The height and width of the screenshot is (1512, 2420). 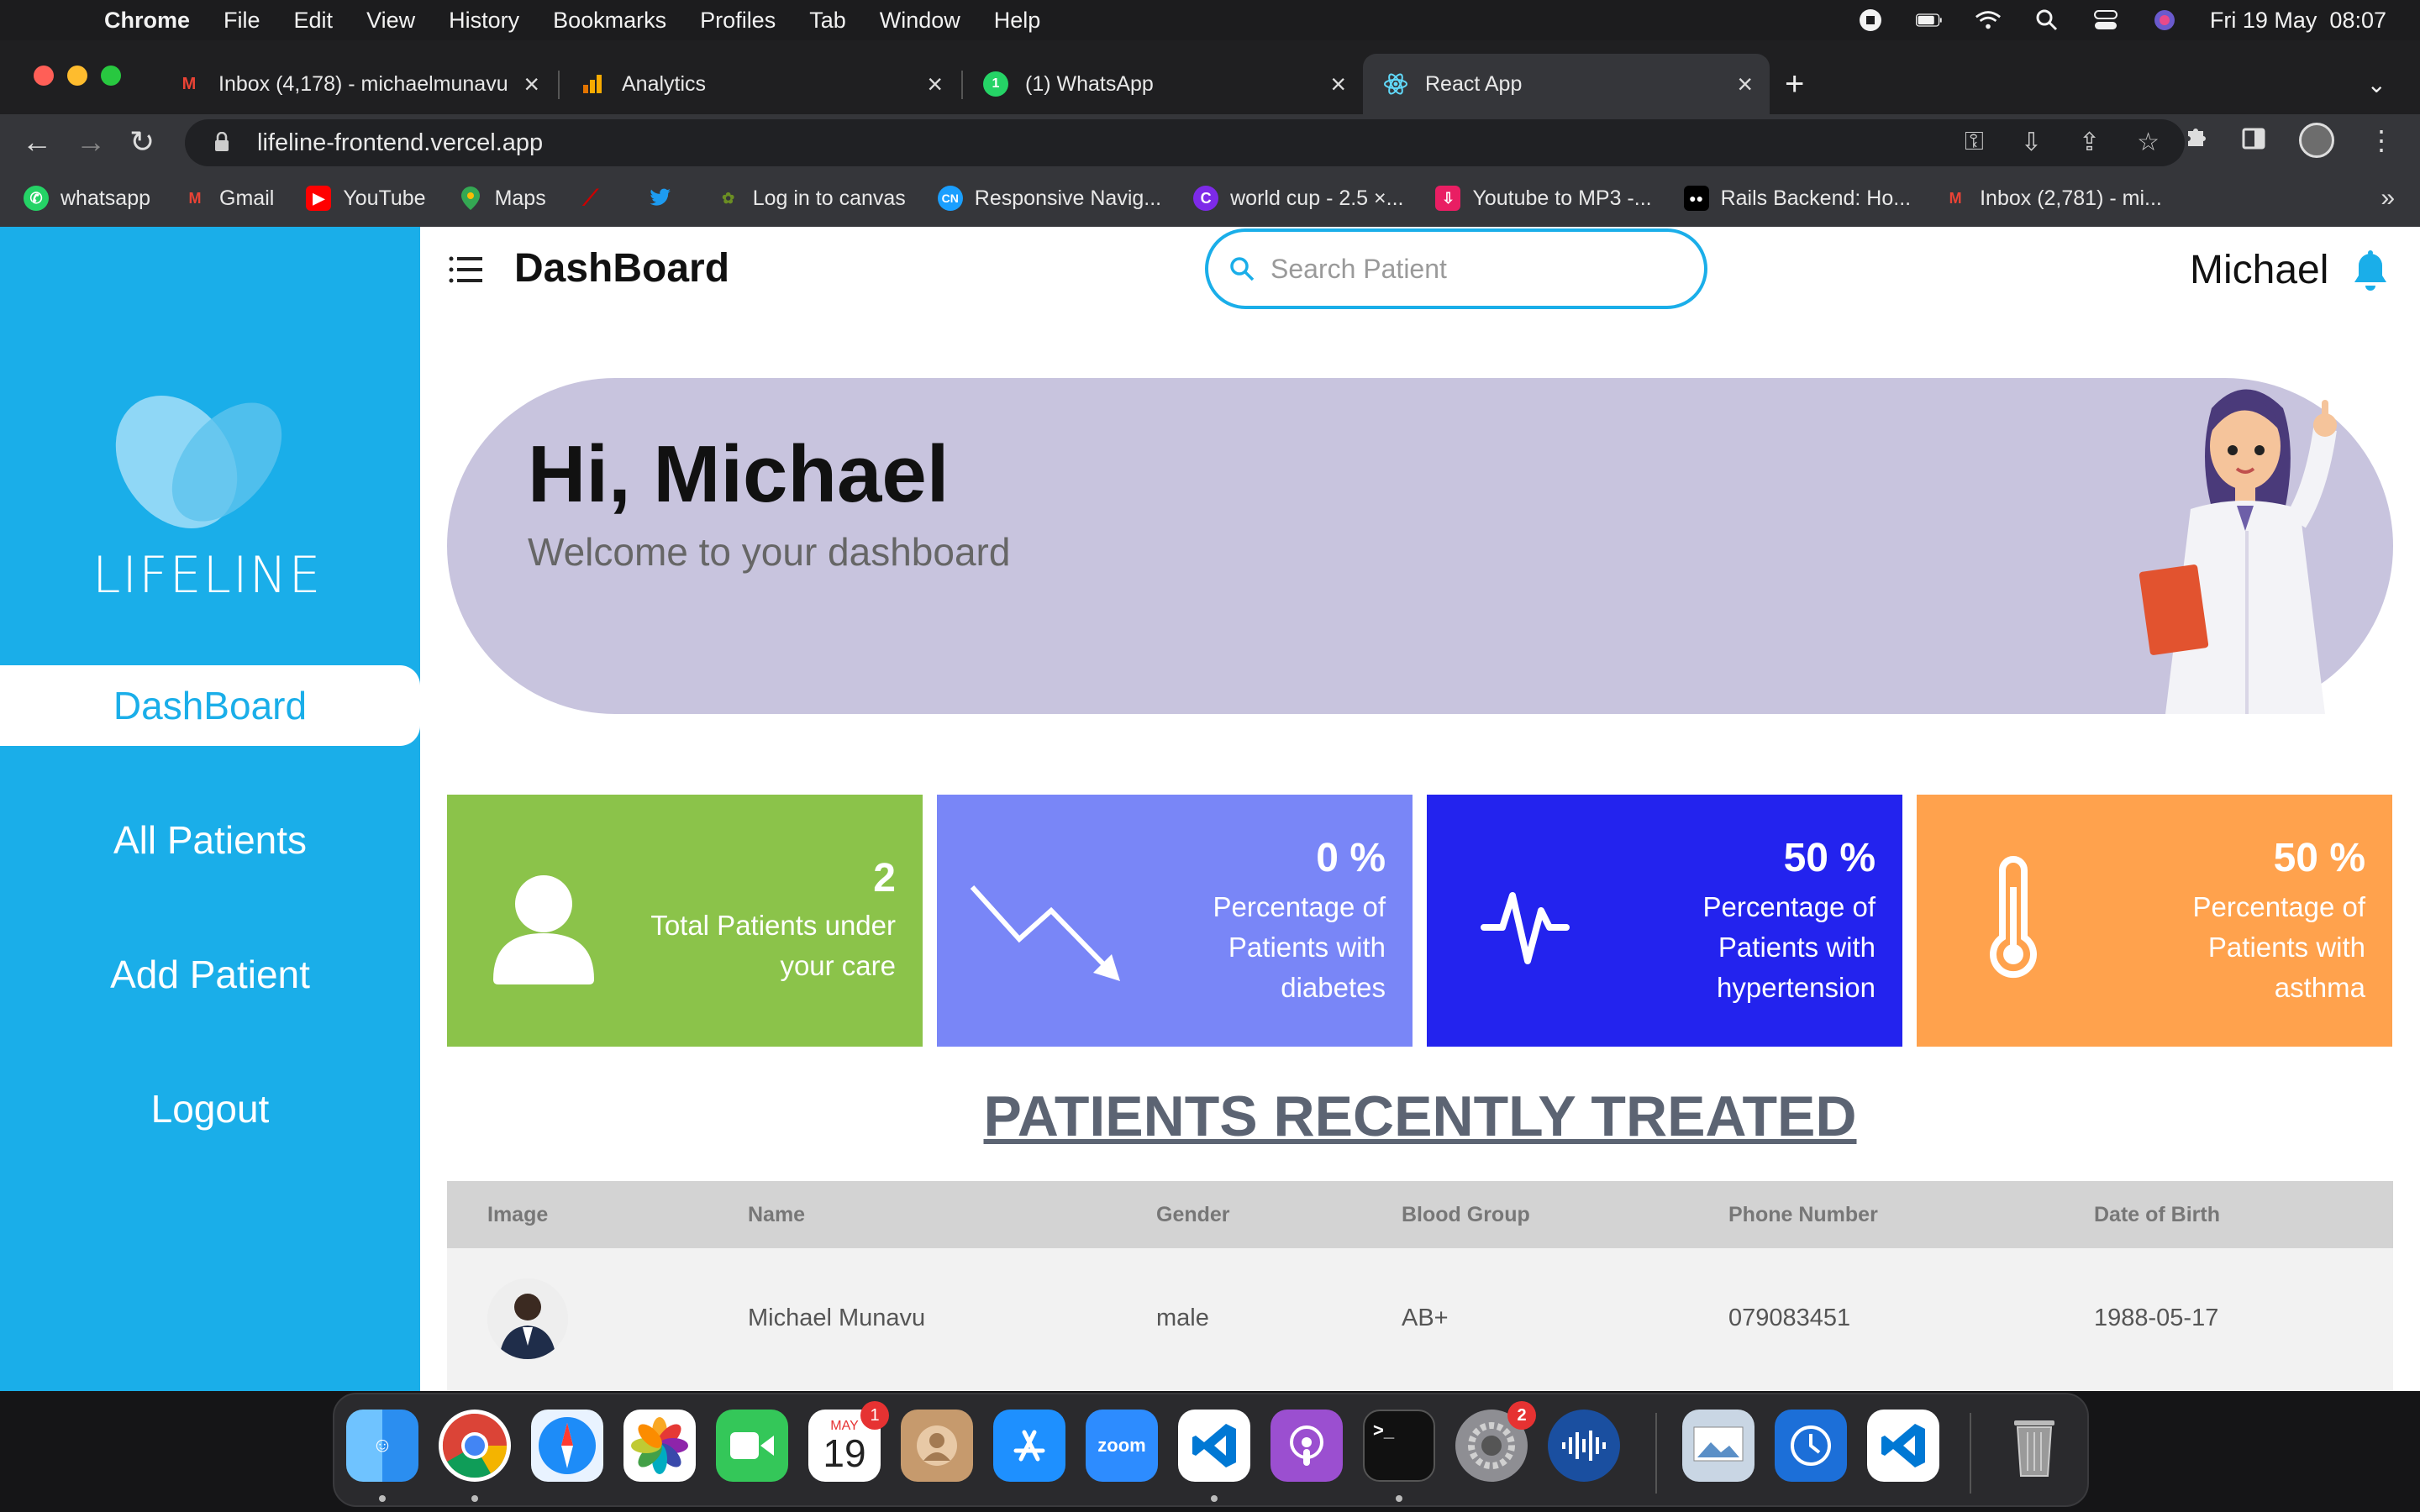 What do you see at coordinates (210, 1108) in the screenshot?
I see `sidebar-item-logout: Logout` at bounding box center [210, 1108].